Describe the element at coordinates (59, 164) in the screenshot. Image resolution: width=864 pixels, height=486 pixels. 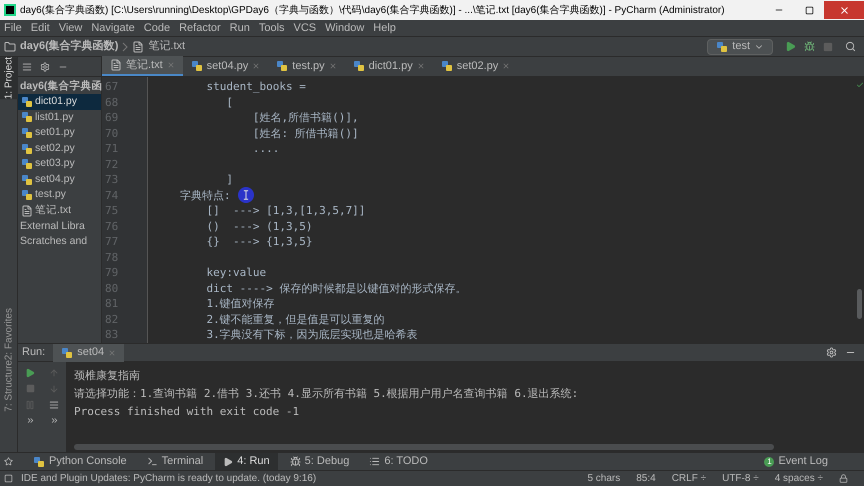
I see `project-file: set03.py` at that location.